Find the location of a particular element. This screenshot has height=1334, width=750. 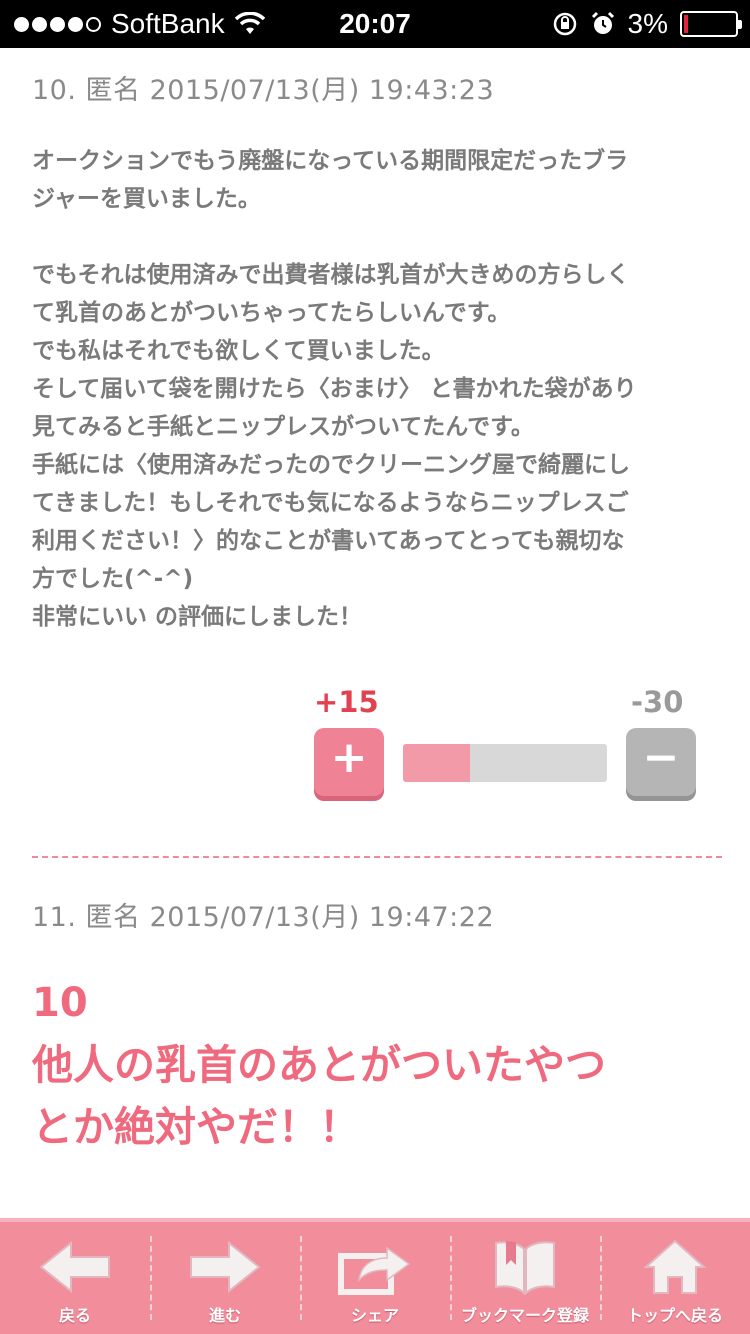

share-button: シェア is located at coordinates (375, 1278).